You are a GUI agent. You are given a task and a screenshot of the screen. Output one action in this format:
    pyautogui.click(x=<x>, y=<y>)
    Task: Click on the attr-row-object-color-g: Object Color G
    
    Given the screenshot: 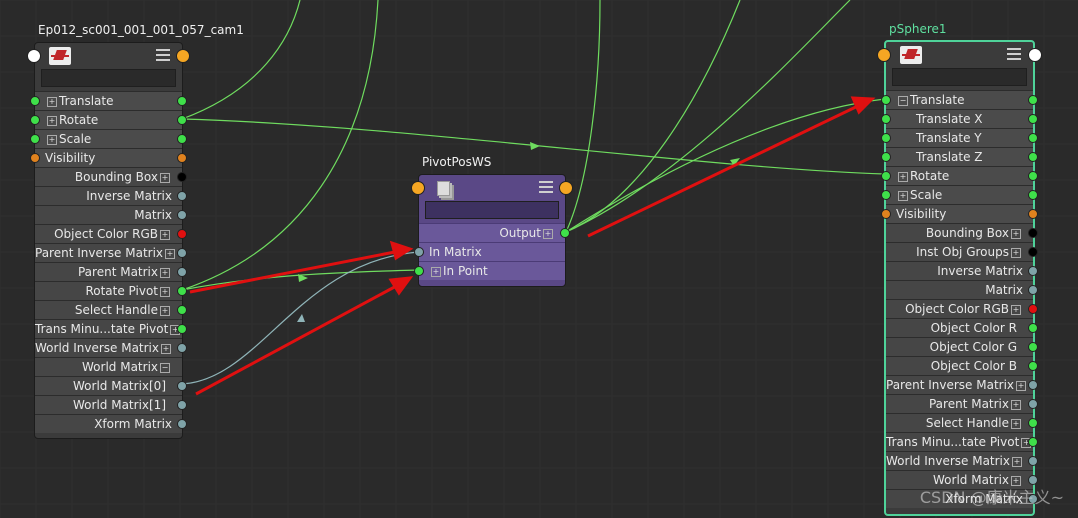 What is the action you would take?
    pyautogui.click(x=962, y=346)
    